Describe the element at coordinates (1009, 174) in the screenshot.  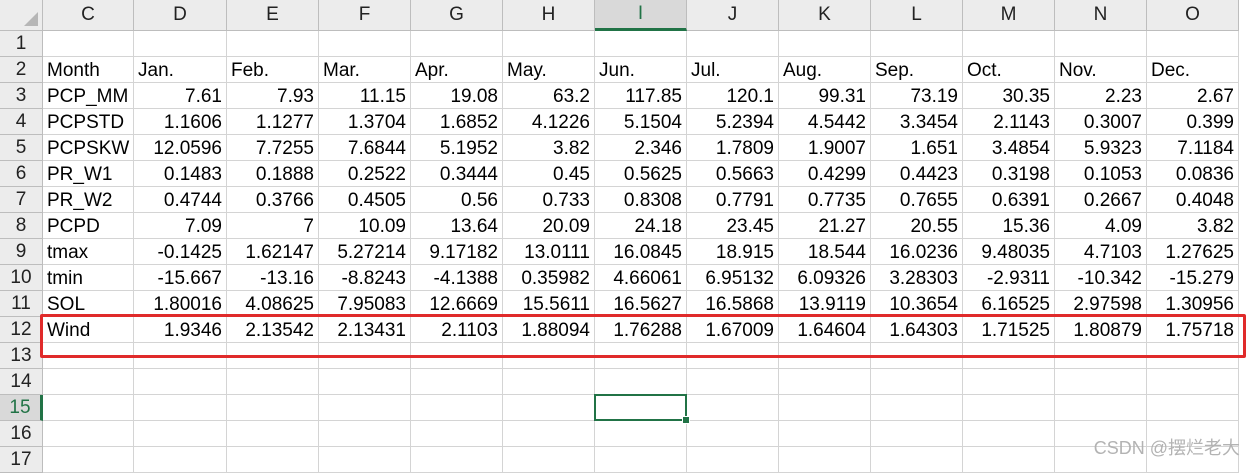
I see `cell-m6: 0.3198` at that location.